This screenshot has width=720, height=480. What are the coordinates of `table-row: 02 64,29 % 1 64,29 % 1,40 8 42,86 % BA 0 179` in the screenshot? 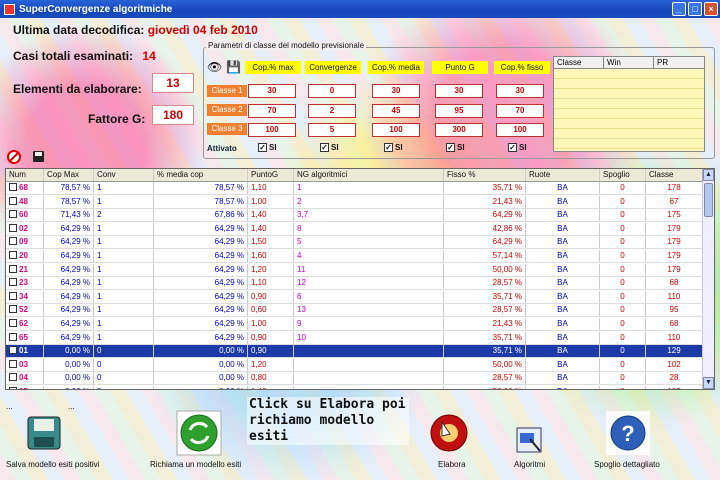 It's located at (354, 229).